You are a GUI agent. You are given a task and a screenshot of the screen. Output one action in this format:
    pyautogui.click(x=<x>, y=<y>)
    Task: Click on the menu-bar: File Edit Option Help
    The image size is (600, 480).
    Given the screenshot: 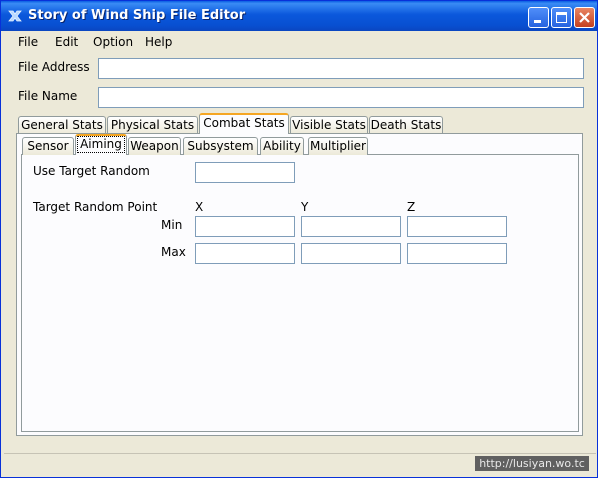 What is the action you would take?
    pyautogui.click(x=300, y=42)
    